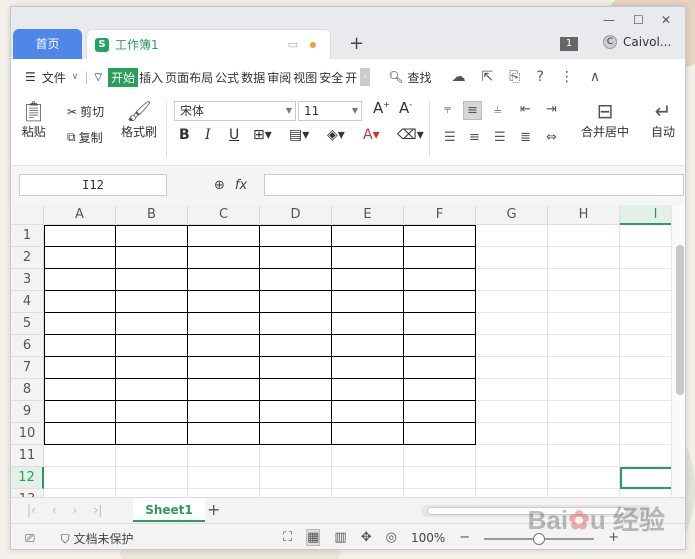  What do you see at coordinates (368, 412) in the screenshot?
I see `cell-e9` at bounding box center [368, 412].